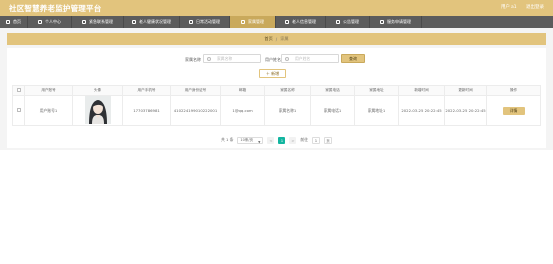 The height and width of the screenshot is (264, 553). I want to click on page-size-select: 10条/页 ▼, so click(250, 140).